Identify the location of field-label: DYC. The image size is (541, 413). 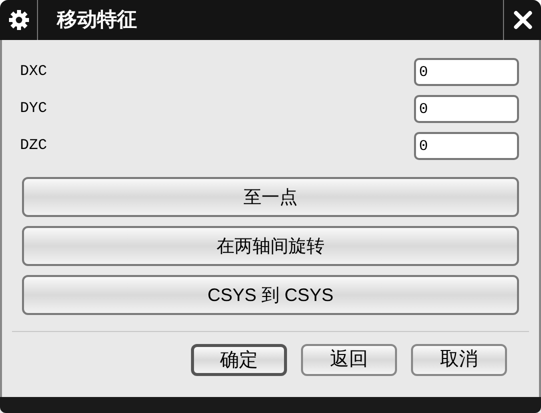
(34, 108).